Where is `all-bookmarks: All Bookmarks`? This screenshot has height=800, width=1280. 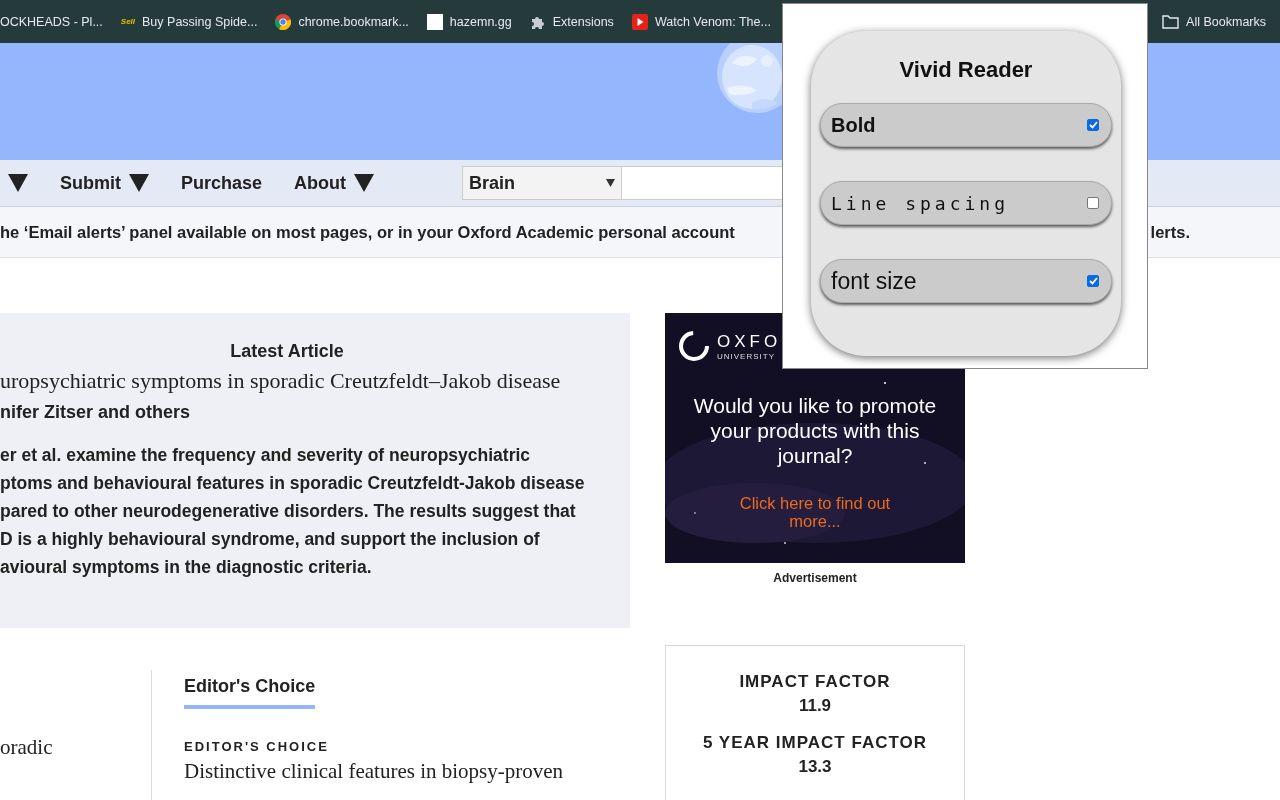 all-bookmarks: All Bookmarks is located at coordinates (1214, 21).